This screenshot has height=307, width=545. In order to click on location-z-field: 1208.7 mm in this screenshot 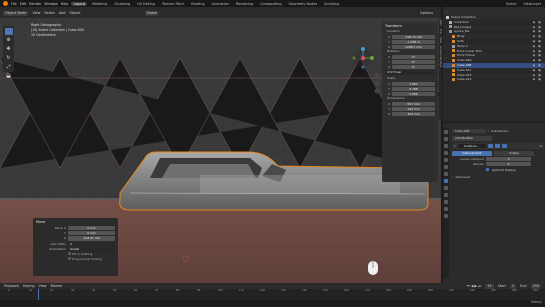, I will do `click(413, 46)`.